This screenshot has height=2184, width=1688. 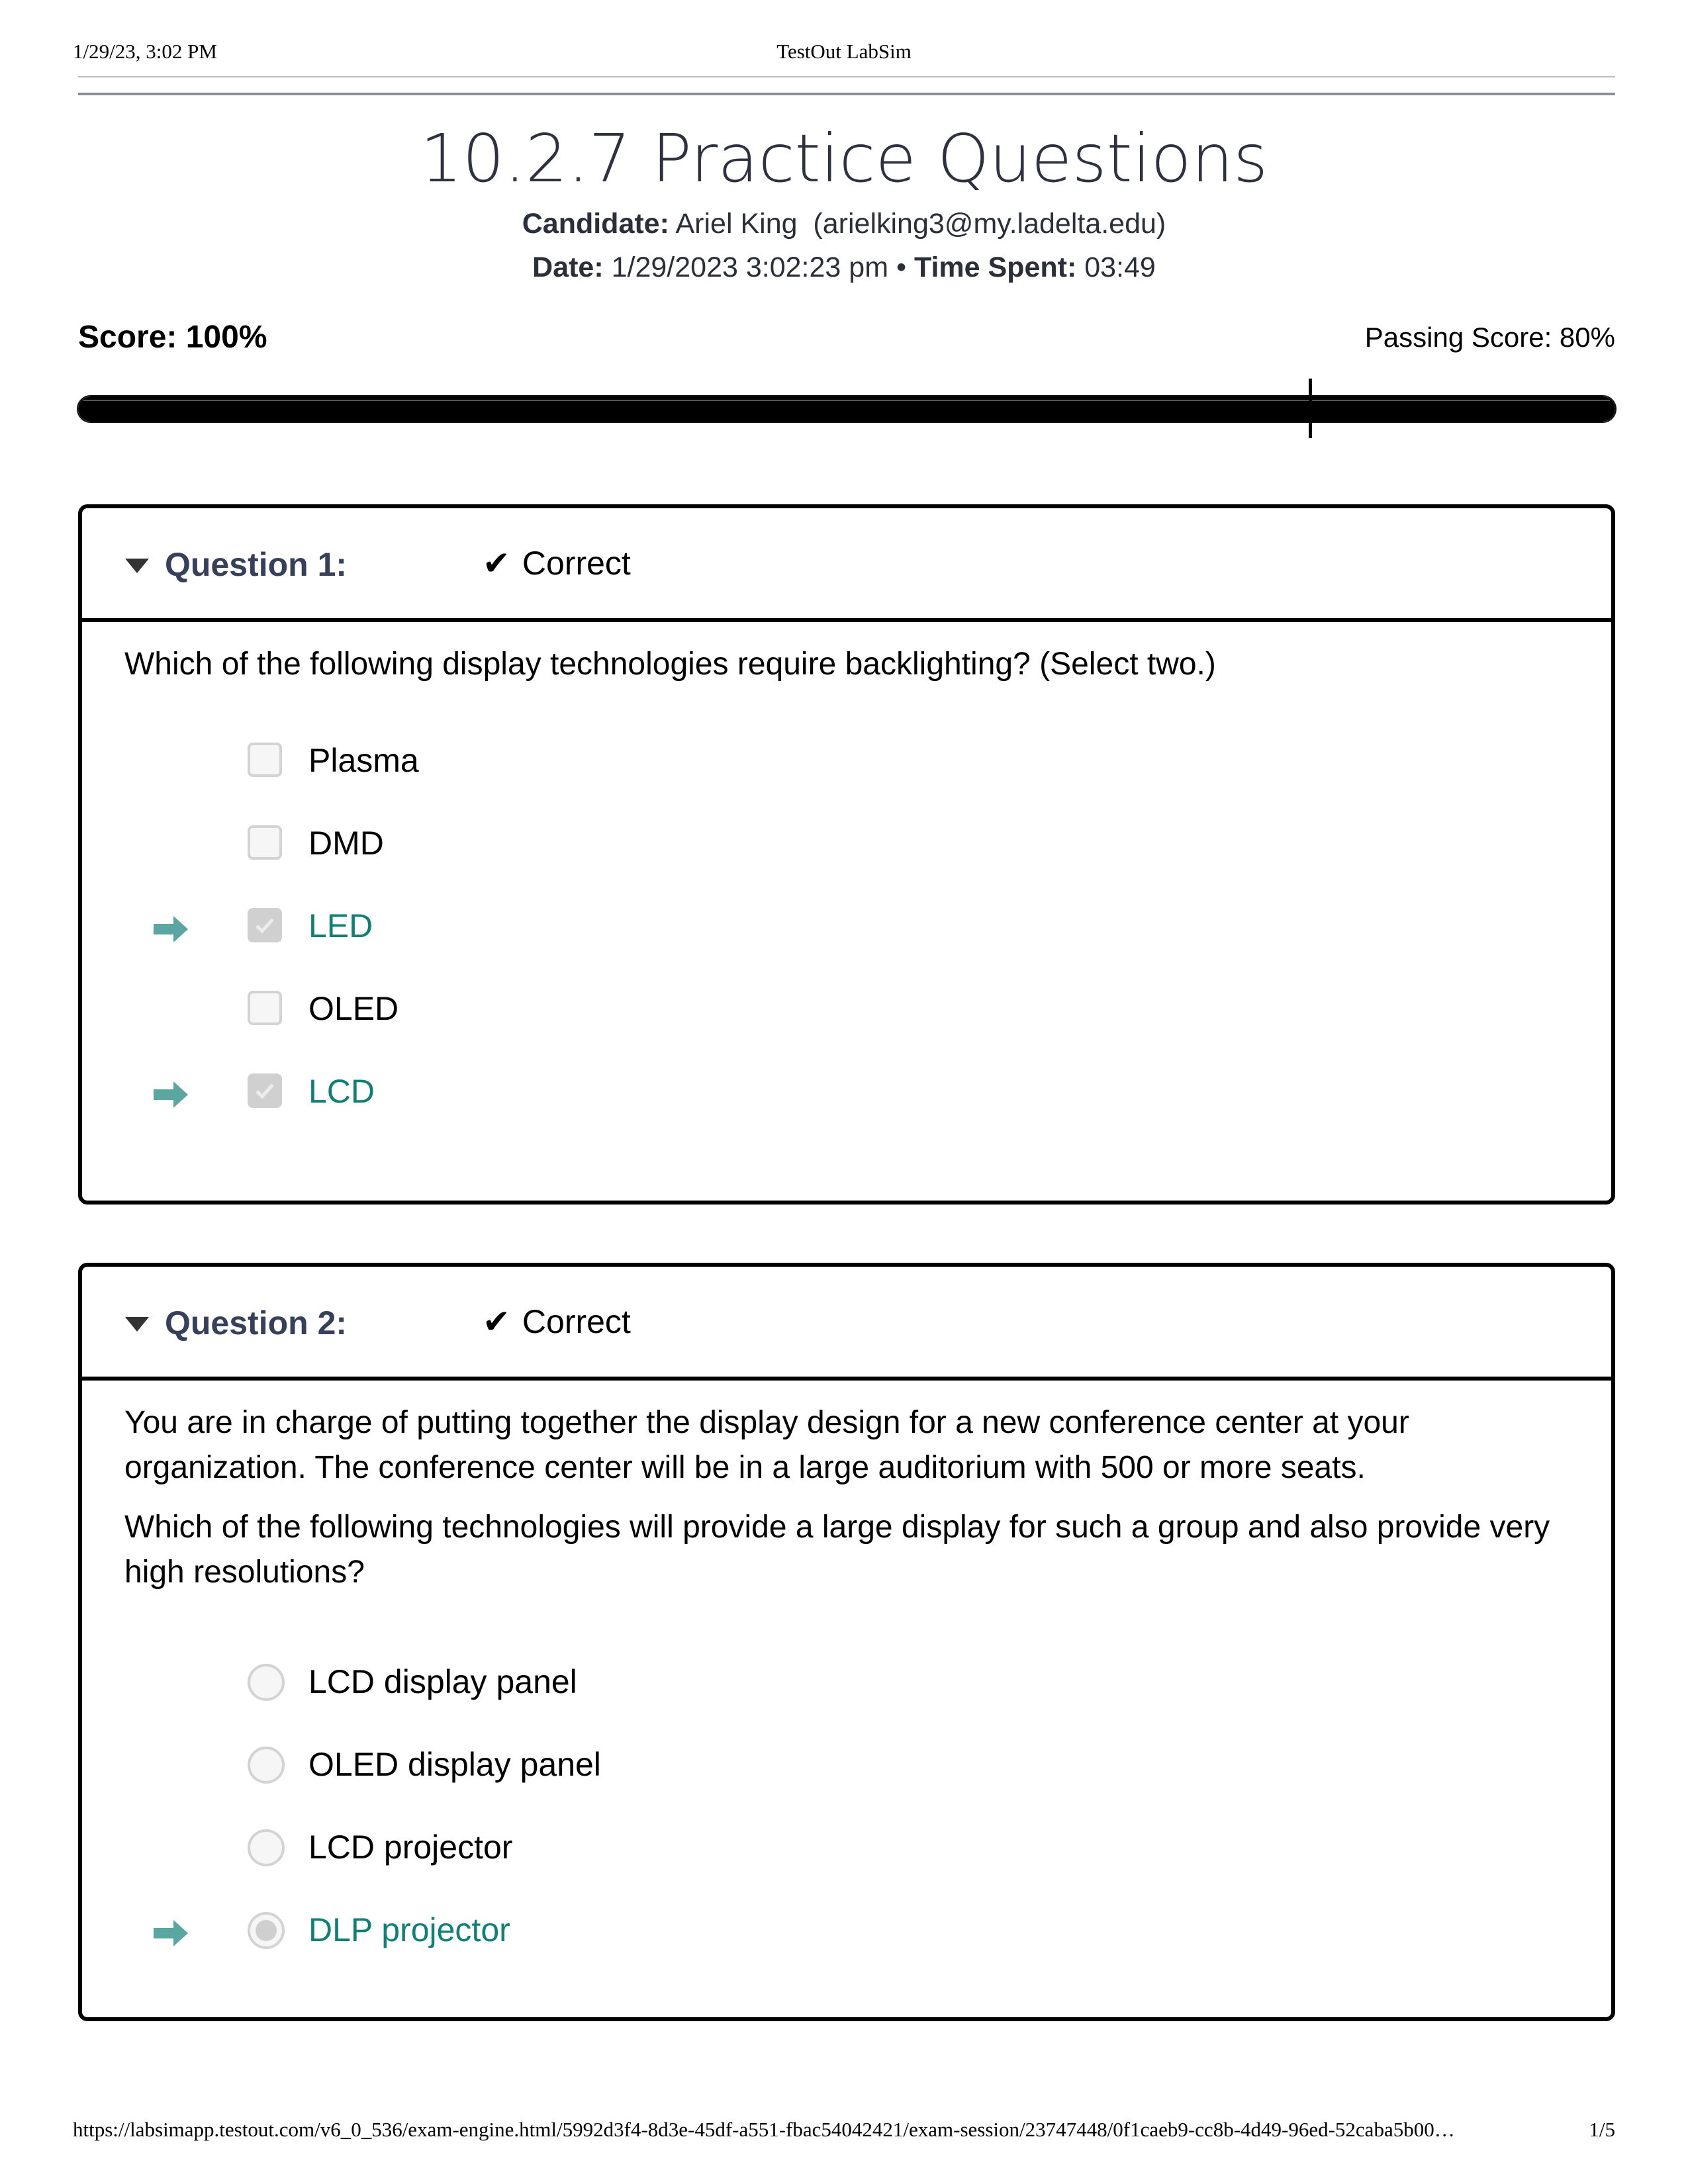 I want to click on answer-option: Plasma, so click(x=846, y=775).